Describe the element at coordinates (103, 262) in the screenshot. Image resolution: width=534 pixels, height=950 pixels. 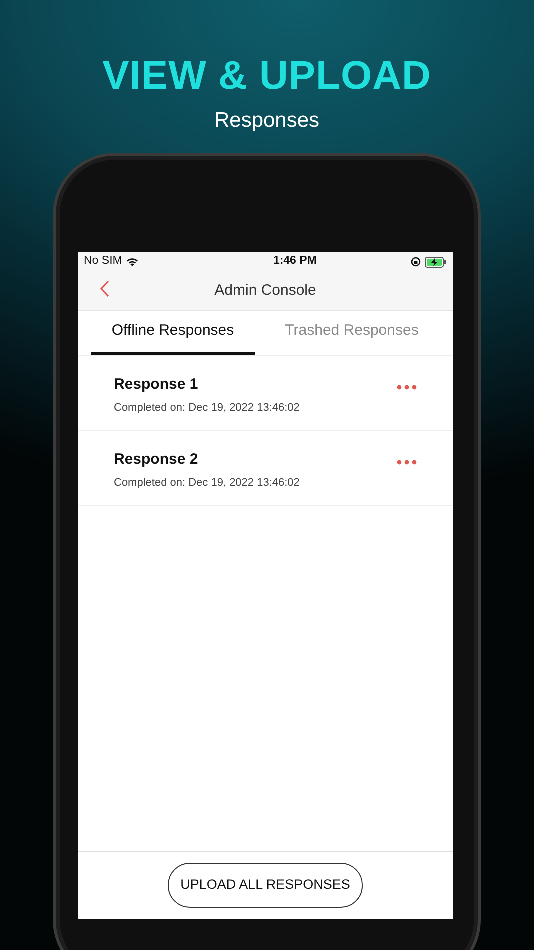
I see `carrier-label: No SIM` at that location.